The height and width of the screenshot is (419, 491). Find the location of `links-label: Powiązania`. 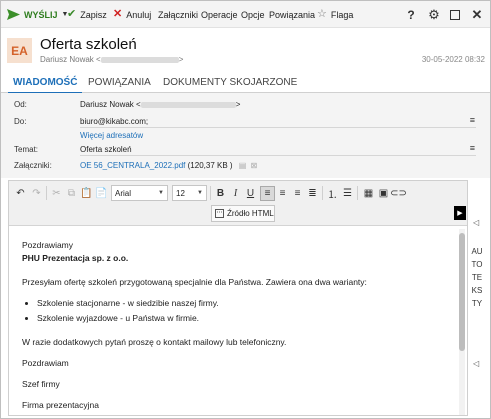

links-label: Powiązania is located at coordinates (292, 14).